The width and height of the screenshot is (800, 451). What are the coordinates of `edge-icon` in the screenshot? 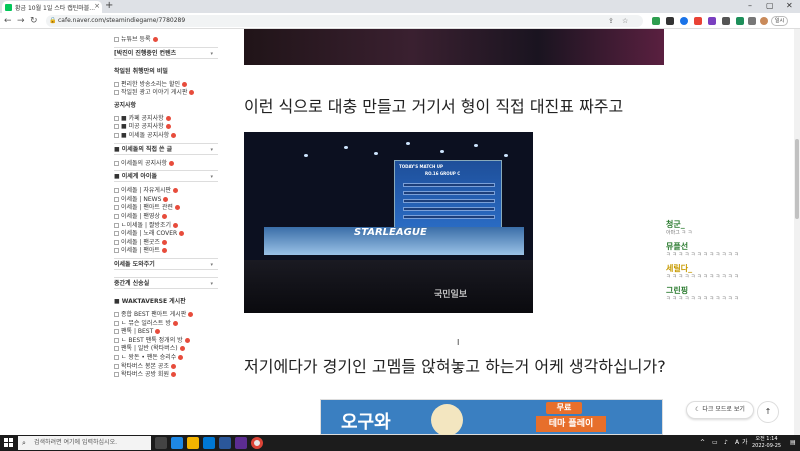 It's located at (177, 443).